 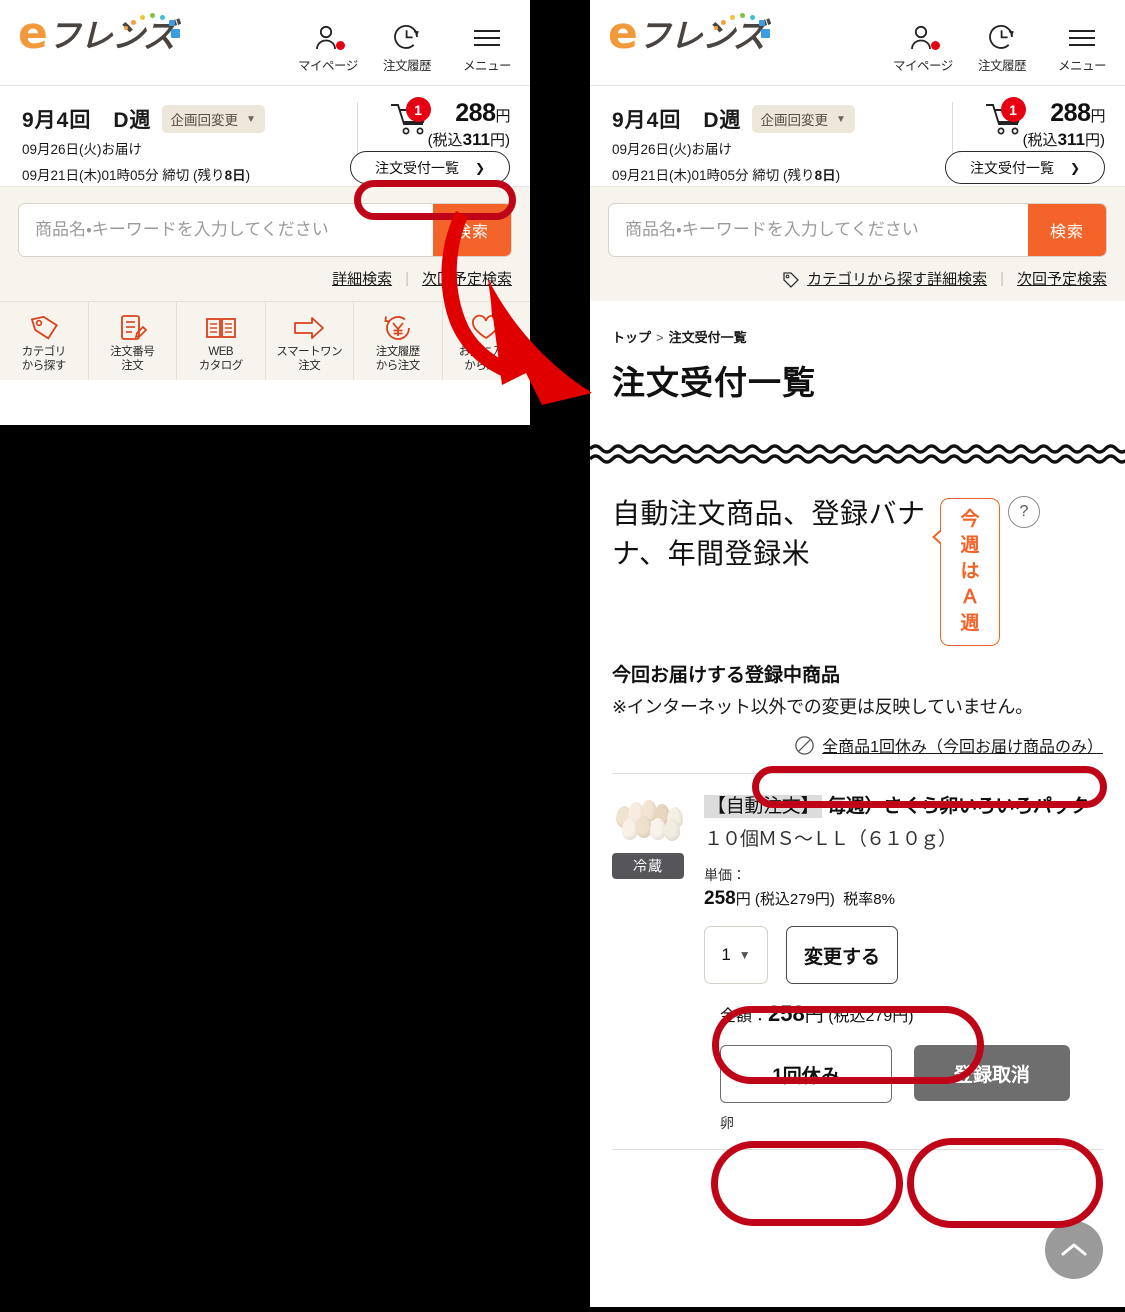 I want to click on unit-price-value: 258円 (税込279円) 税率8%, so click(x=799, y=898).